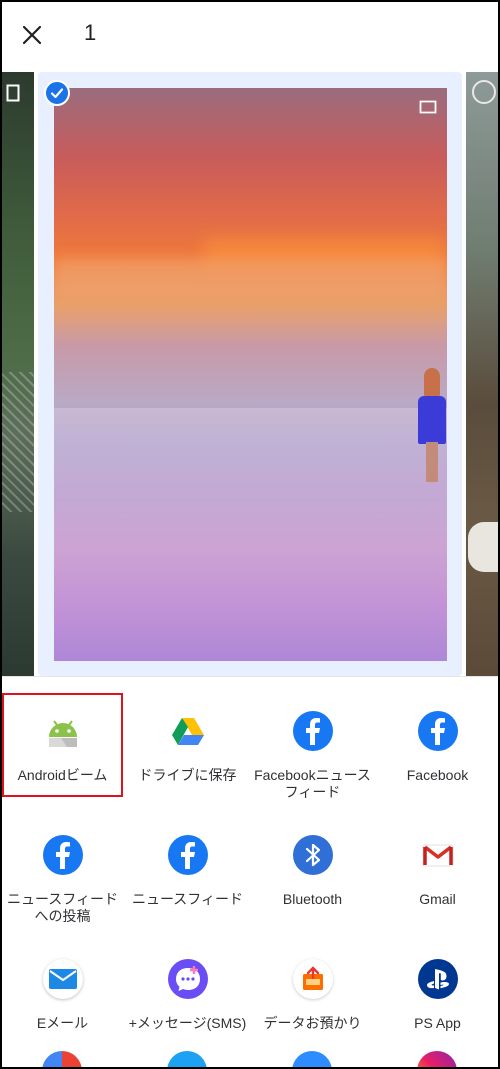 The width and height of the screenshot is (500, 1069). I want to click on close-button, so click(32, 35).